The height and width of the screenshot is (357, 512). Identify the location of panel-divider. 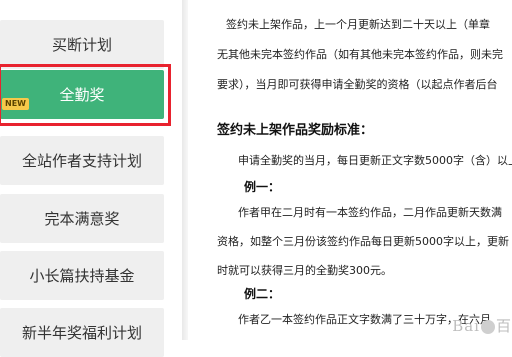
(185, 170).